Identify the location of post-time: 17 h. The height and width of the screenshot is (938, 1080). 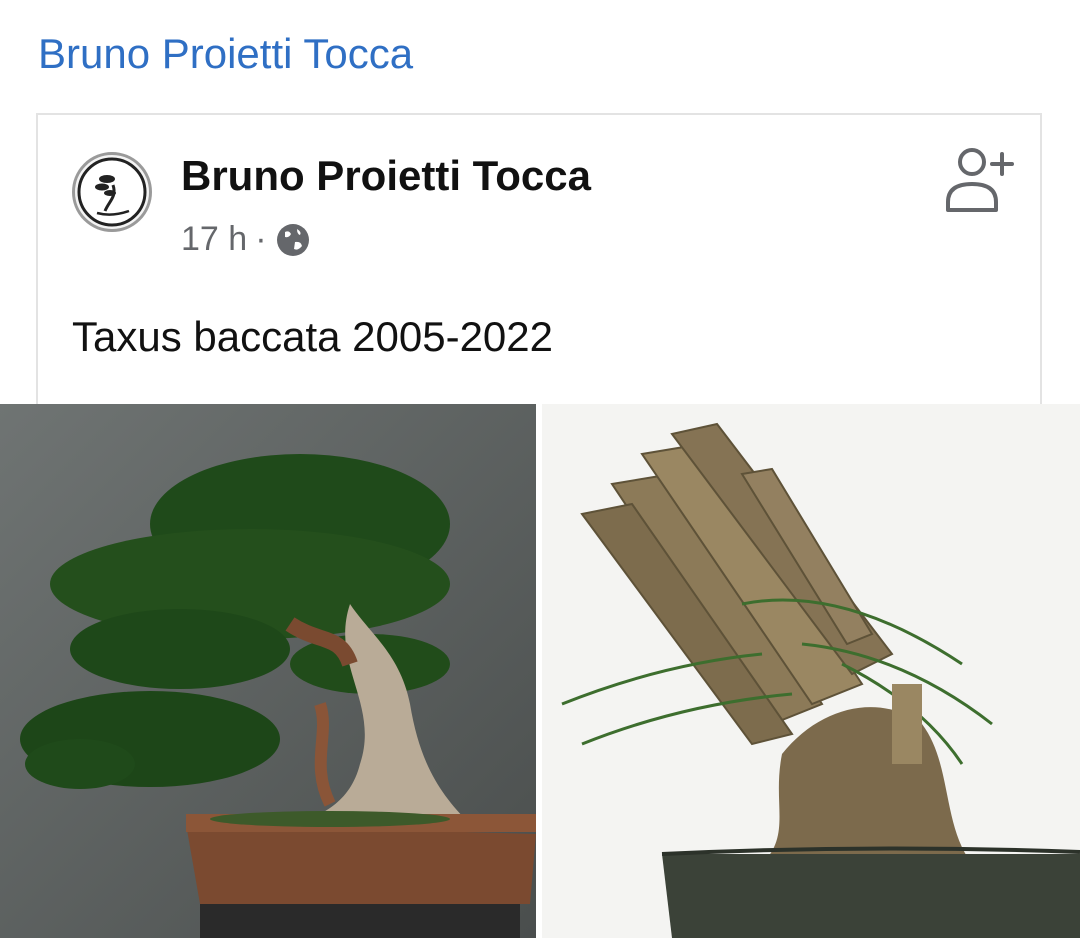
(214, 239).